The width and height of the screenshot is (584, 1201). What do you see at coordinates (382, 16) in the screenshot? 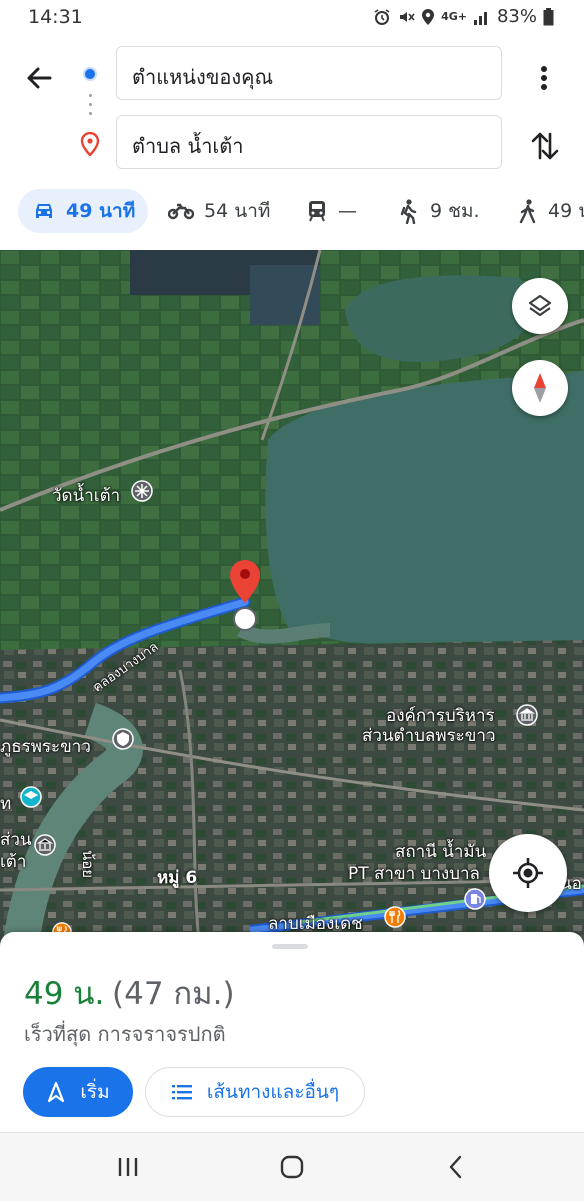
I see `alarm-icon` at bounding box center [382, 16].